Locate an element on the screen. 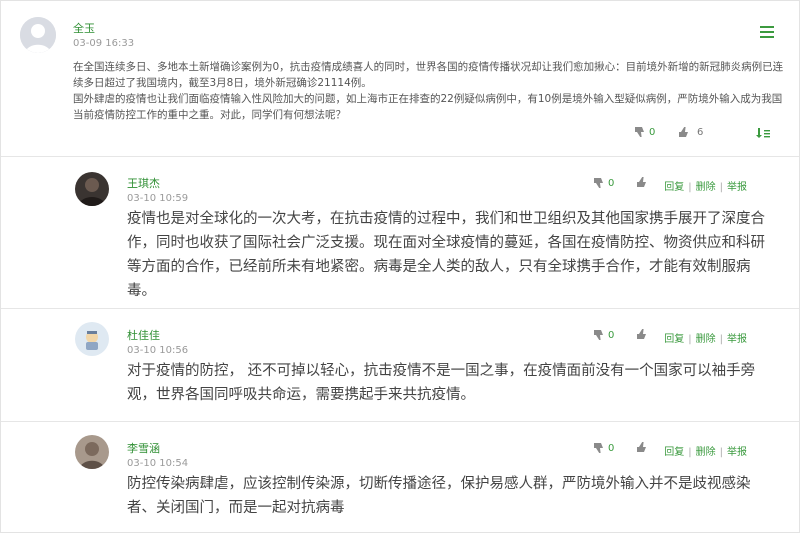 This screenshot has height=533, width=800. sort-down-icon is located at coordinates (763, 133).